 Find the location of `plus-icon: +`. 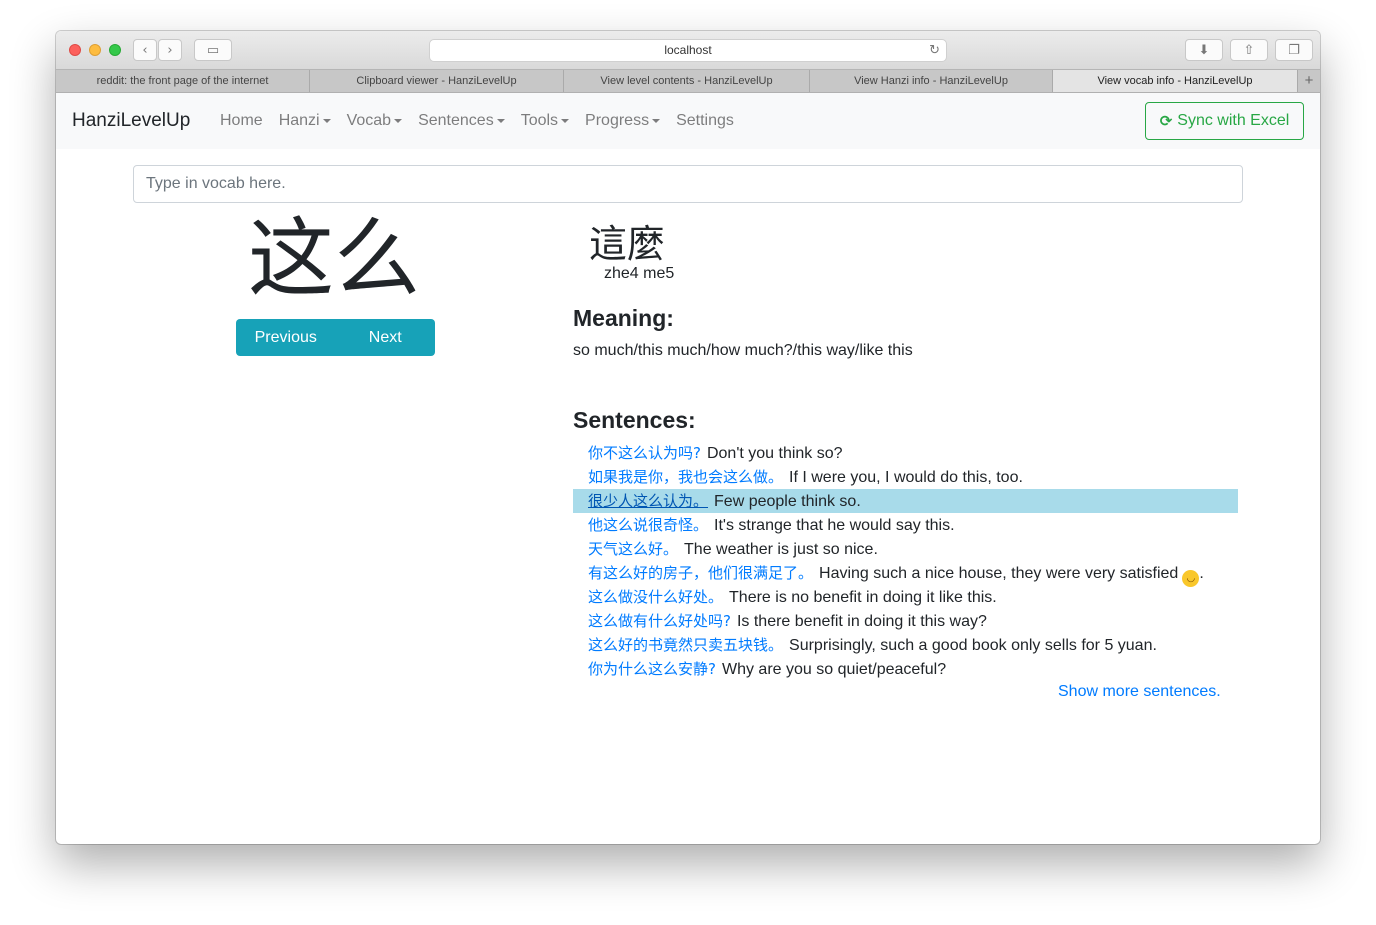

plus-icon: + is located at coordinates (1309, 80).